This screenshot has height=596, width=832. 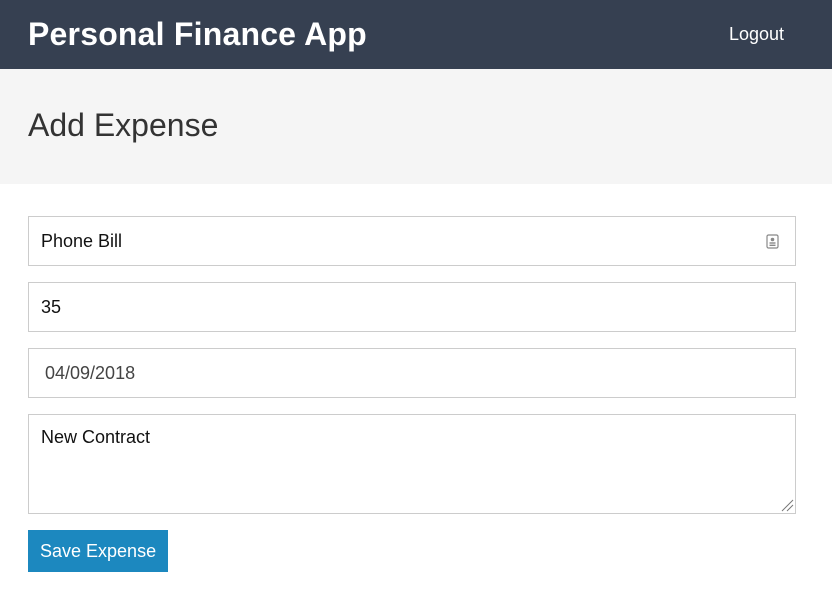 I want to click on date-input, so click(x=412, y=373).